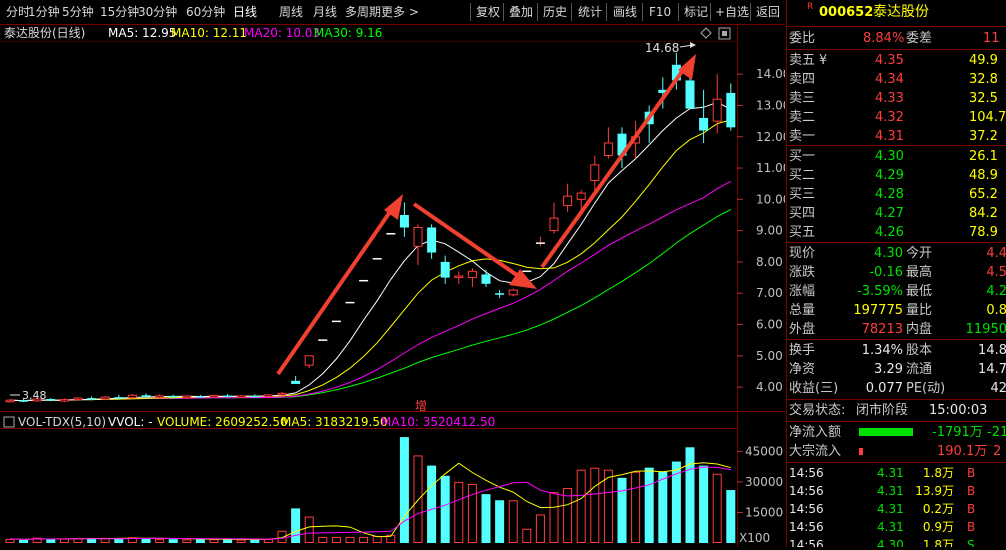  I want to click on stat-value2: 4.2, so click(996, 291).